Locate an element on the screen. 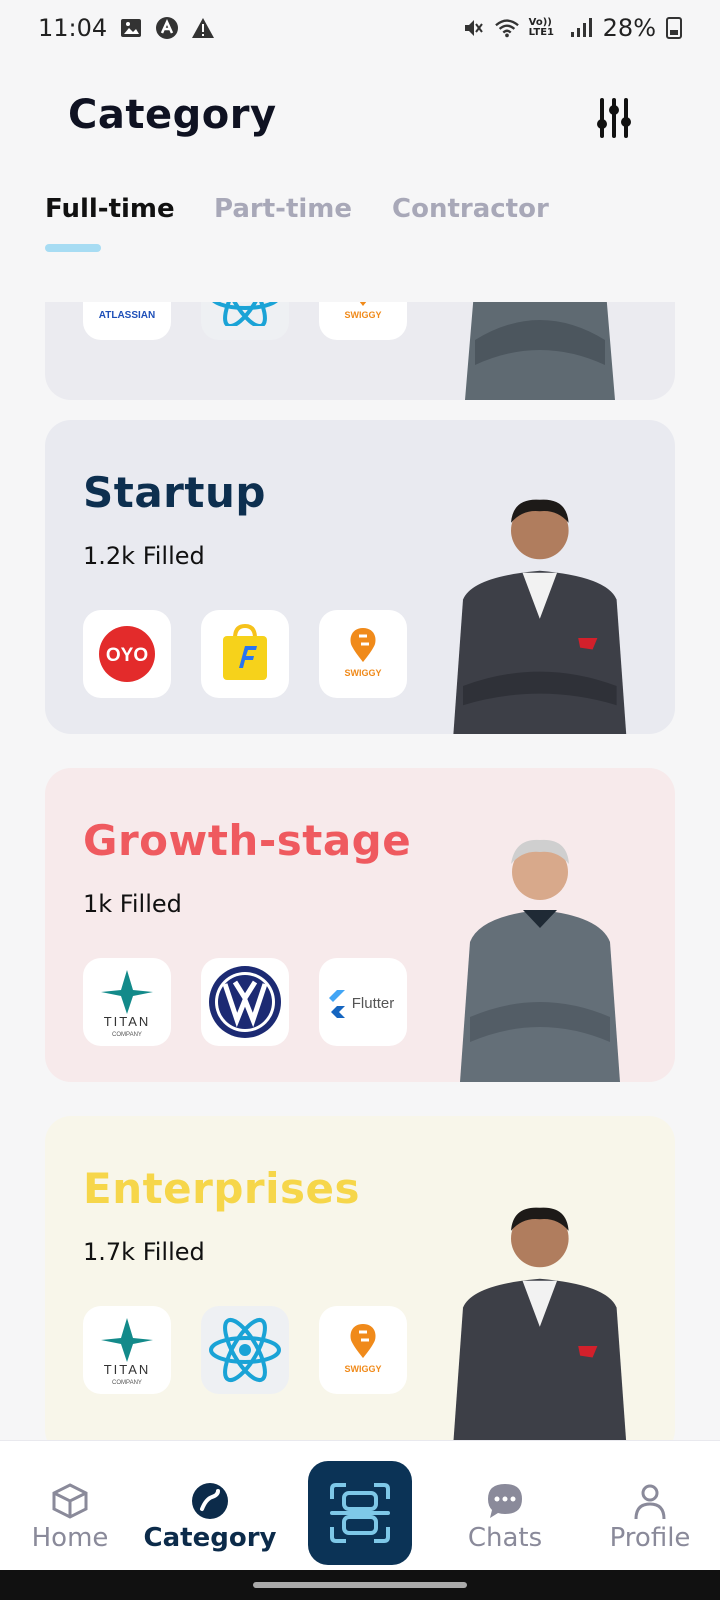  battery-percent: 28% is located at coordinates (629, 28).